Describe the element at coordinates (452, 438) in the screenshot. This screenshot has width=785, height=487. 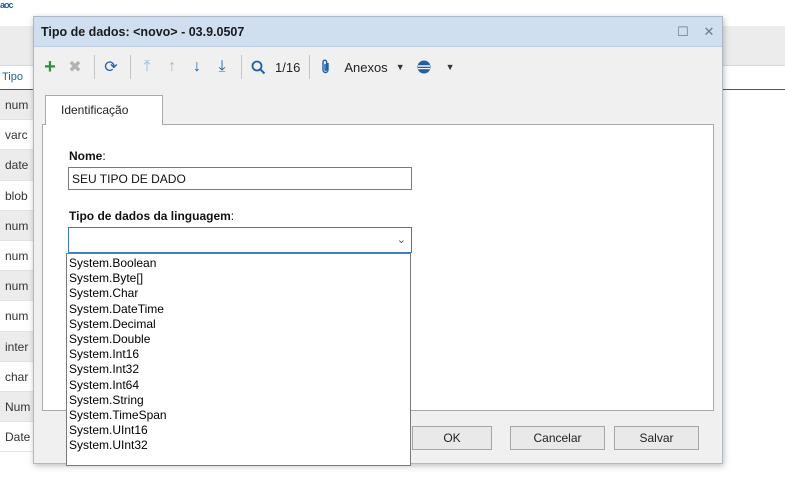
I see `ok-button: OK` at that location.